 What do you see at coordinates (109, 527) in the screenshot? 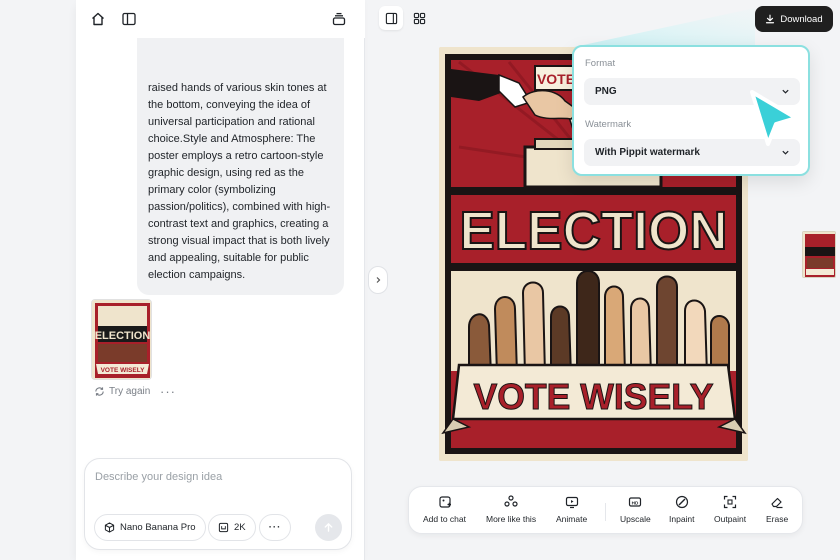
I see `cube-icon` at bounding box center [109, 527].